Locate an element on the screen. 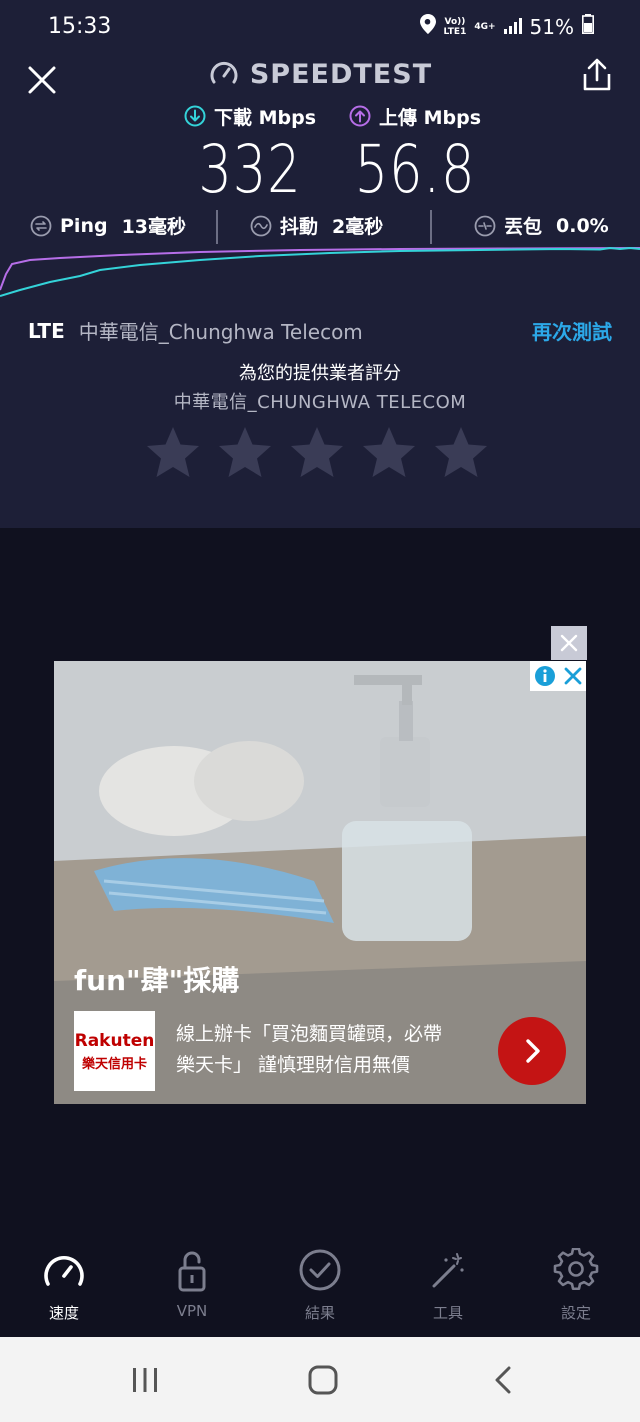  info-icon is located at coordinates (545, 676).